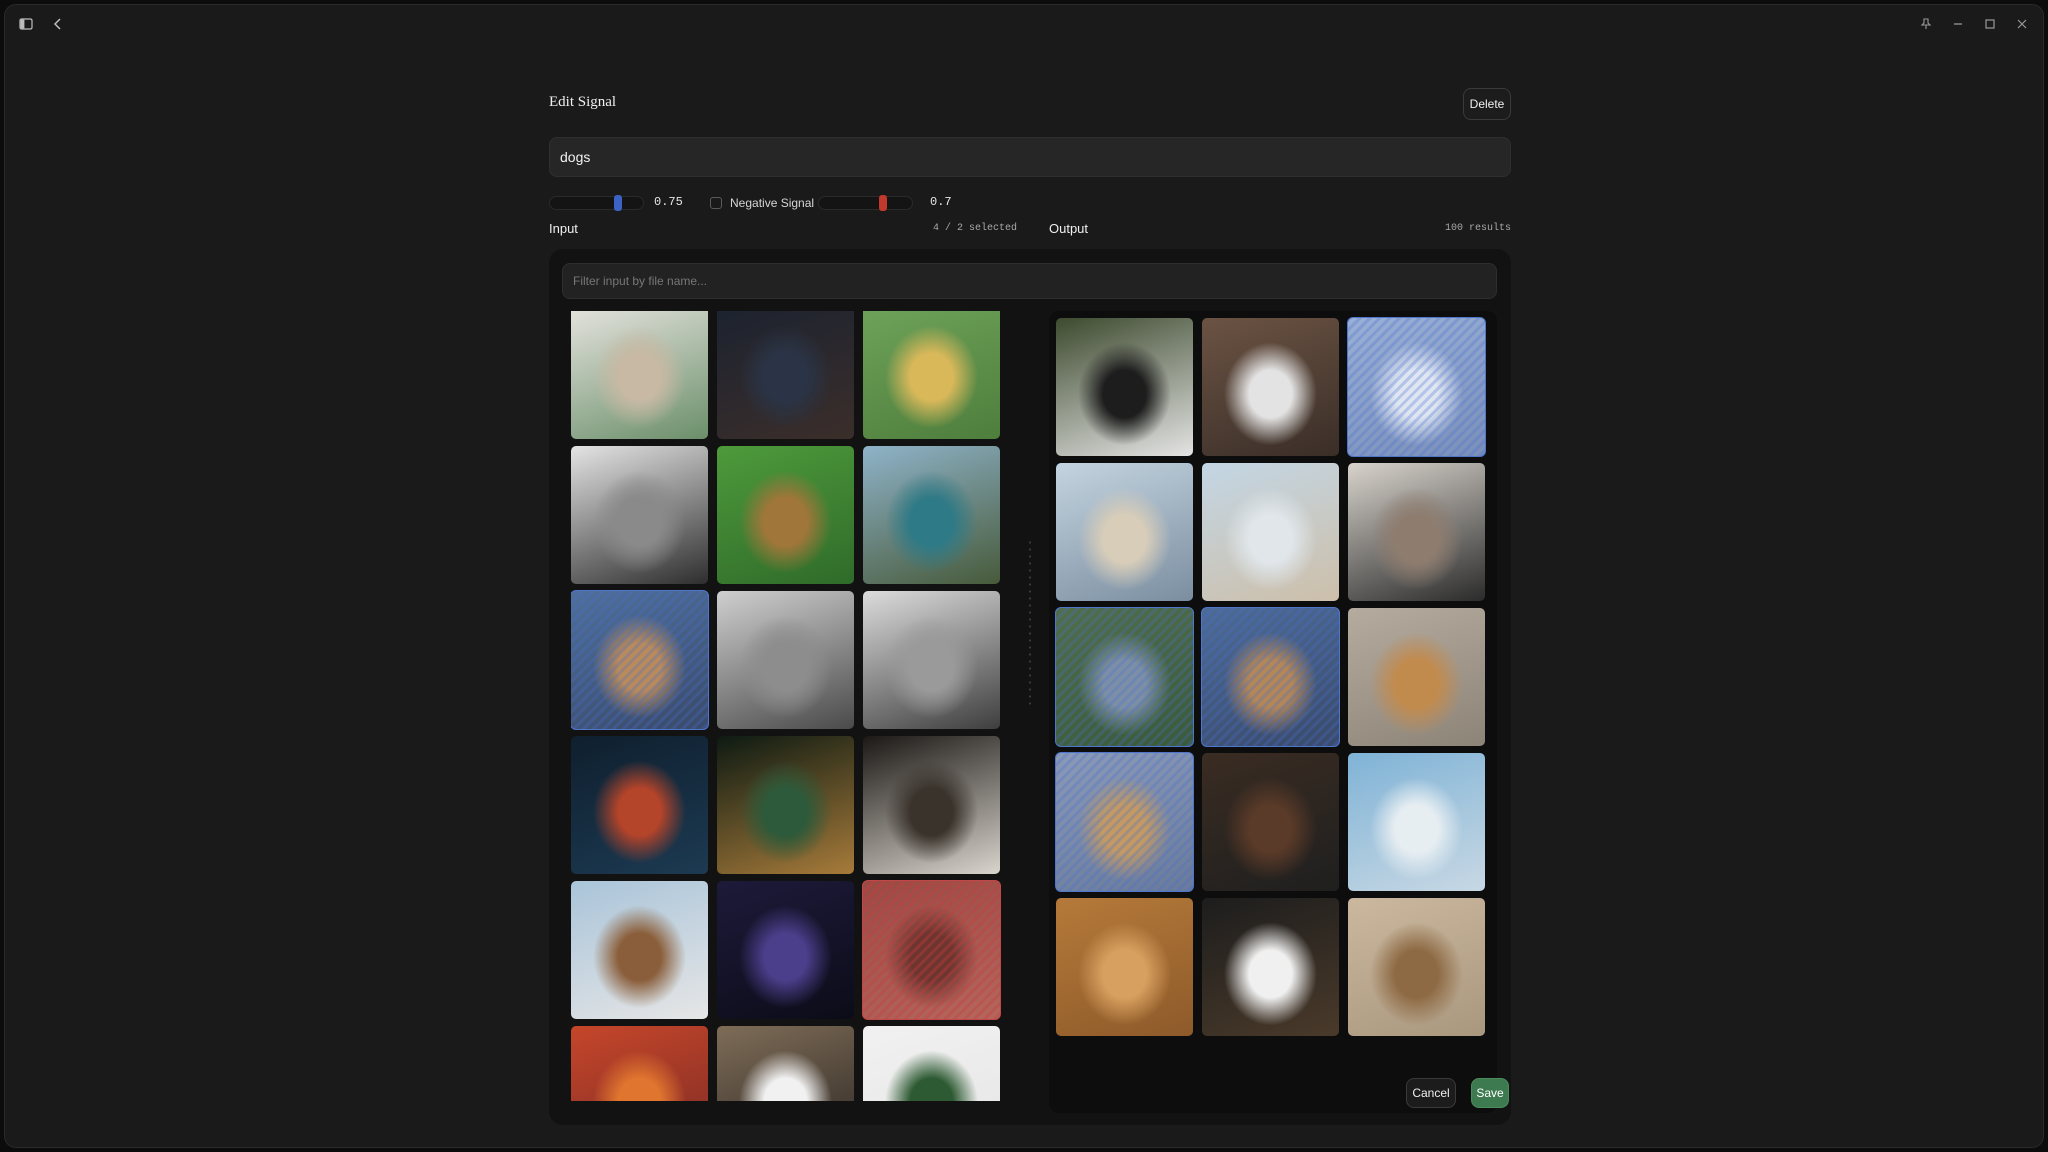  Describe the element at coordinates (563, 228) in the screenshot. I see `input-label: Input` at that location.